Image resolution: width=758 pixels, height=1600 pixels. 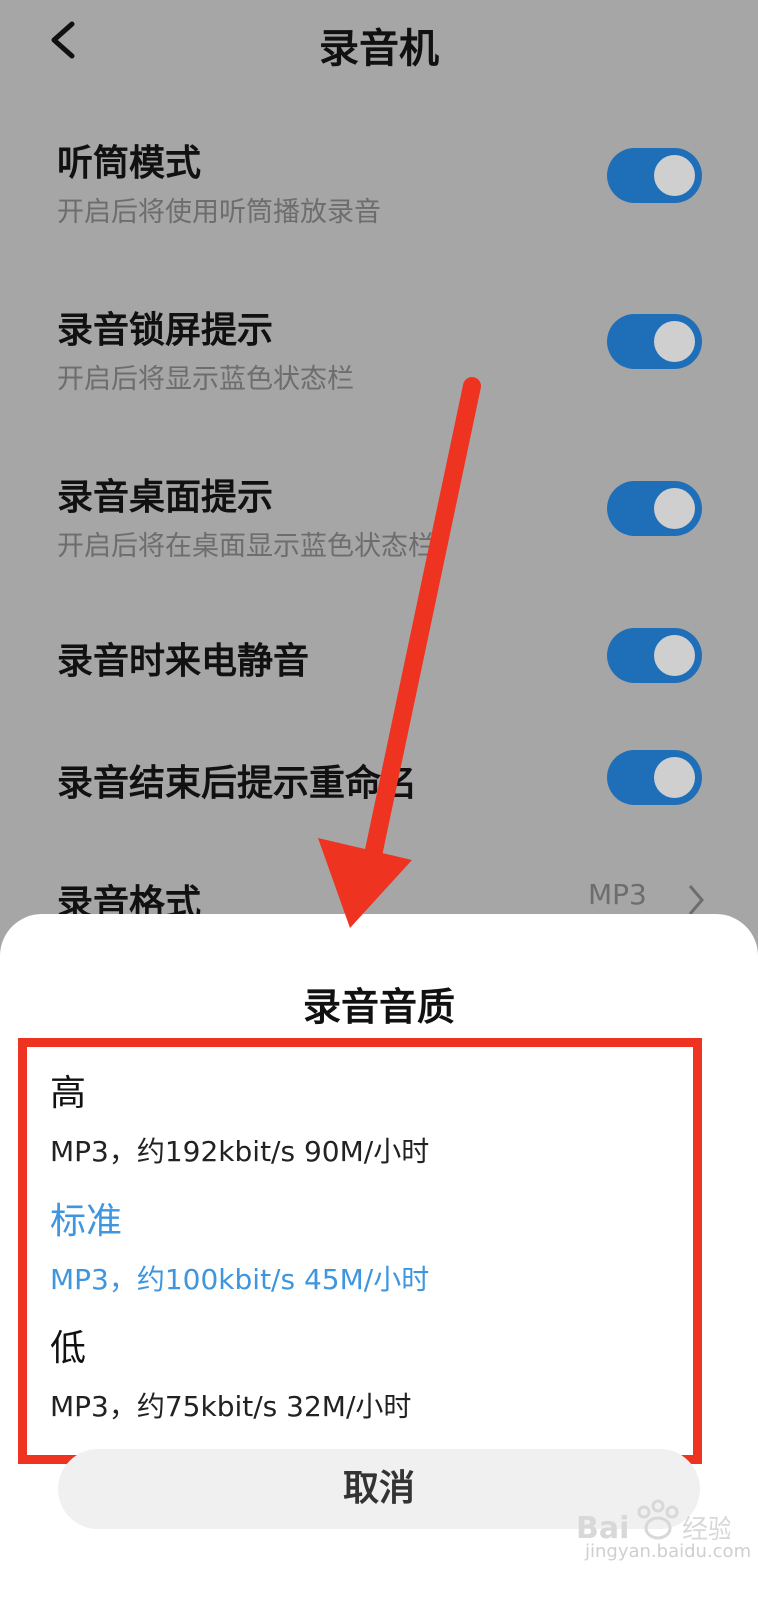 I want to click on mute-calls-toggle, so click(x=654, y=655).